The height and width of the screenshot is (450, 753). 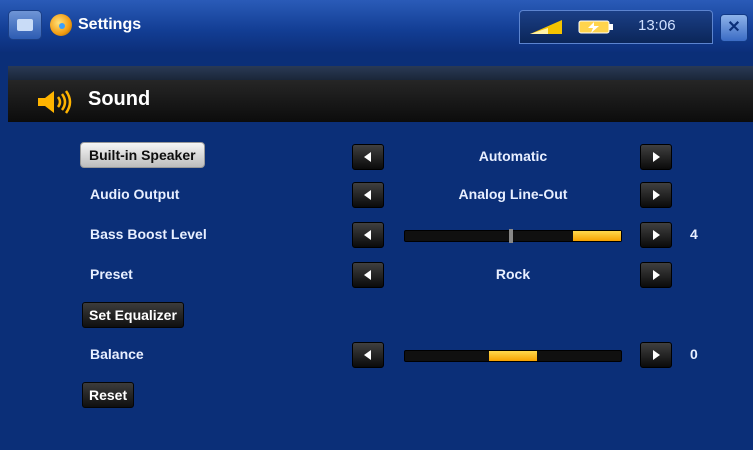 What do you see at coordinates (376, 397) in the screenshot?
I see `setting-row-reset: Reset` at bounding box center [376, 397].